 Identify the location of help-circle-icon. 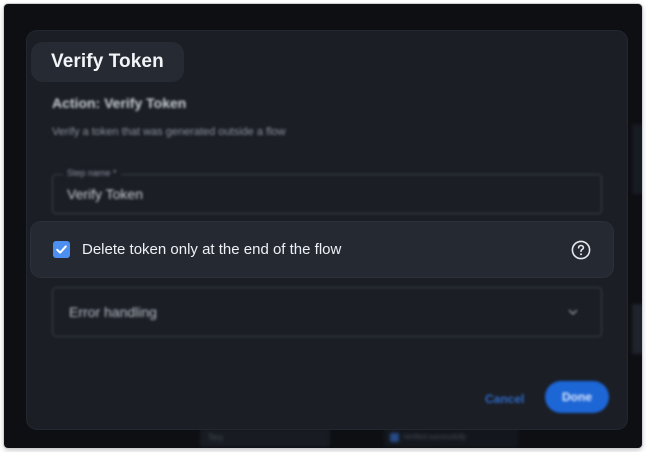
(581, 250).